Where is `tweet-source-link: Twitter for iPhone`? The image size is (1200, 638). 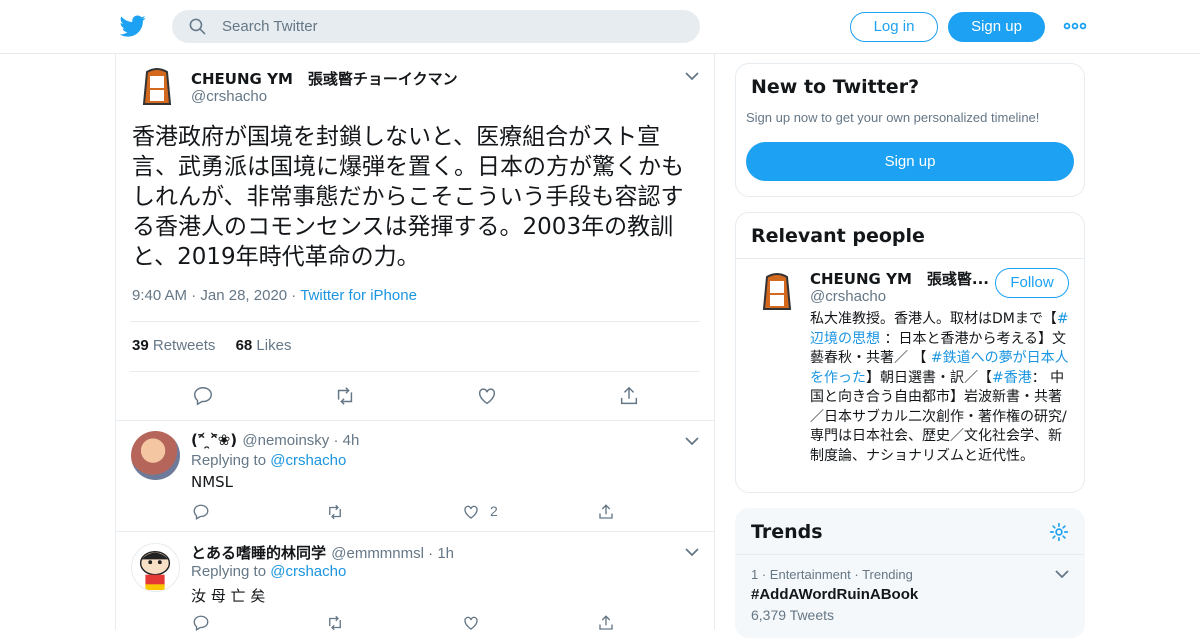
tweet-source-link: Twitter for iPhone is located at coordinates (358, 295).